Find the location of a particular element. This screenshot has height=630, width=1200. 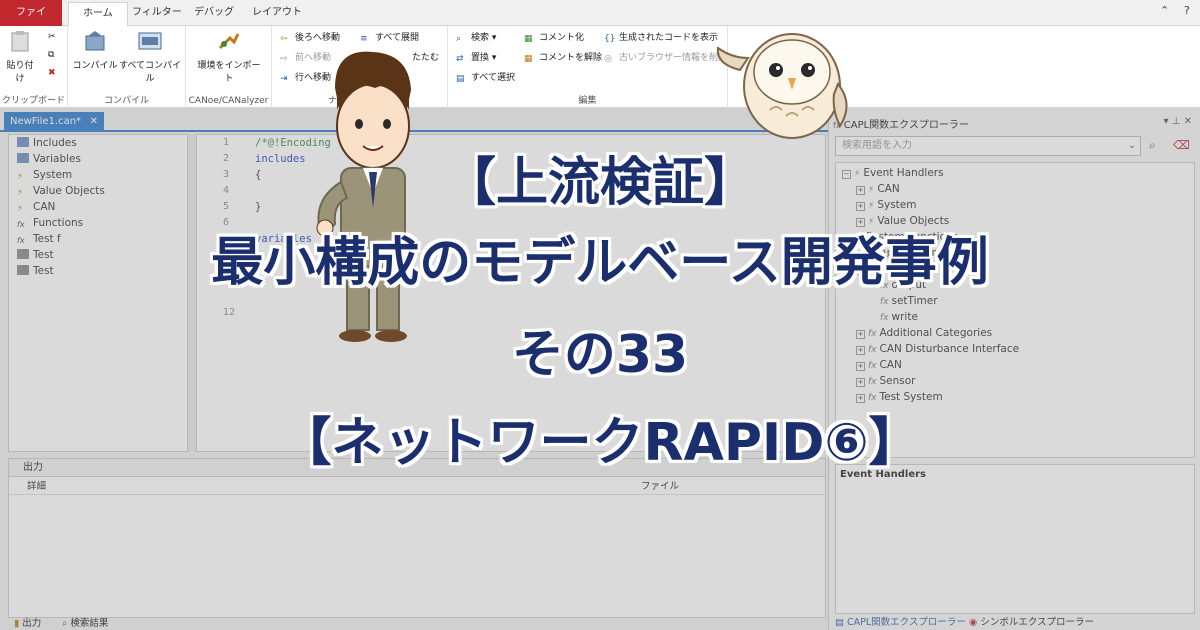

select-all-button: ▤ すべて選択 is located at coordinates (485, 77).